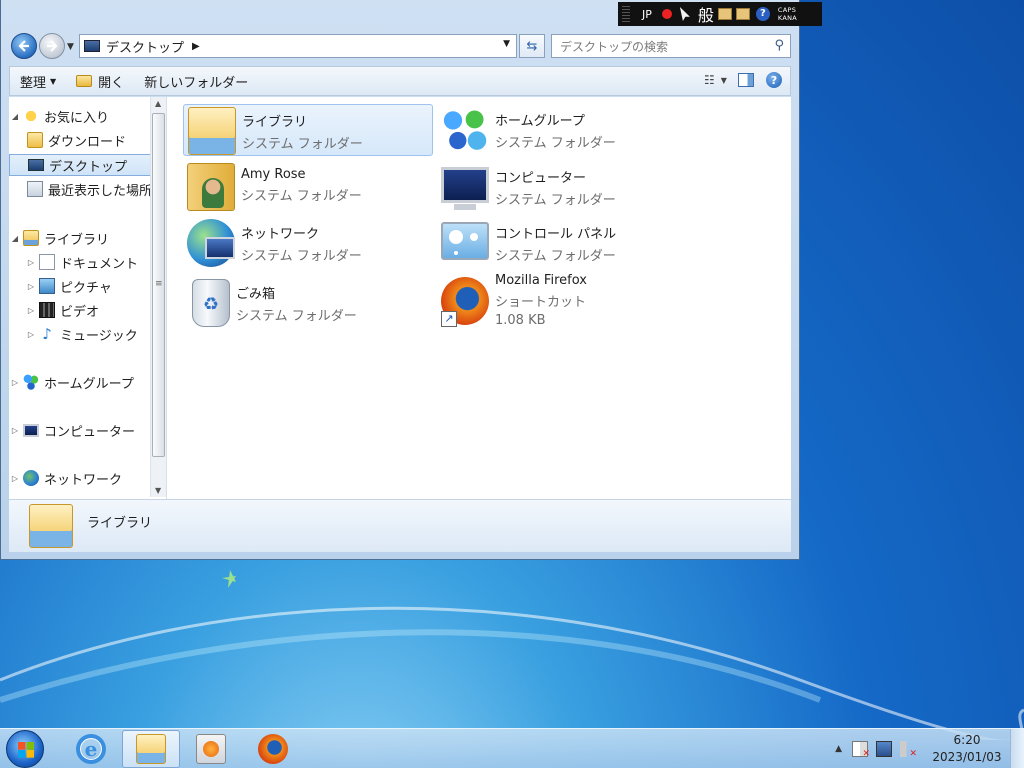  What do you see at coordinates (541, 302) in the screenshot?
I see `item-type: ショートカット` at bounding box center [541, 302].